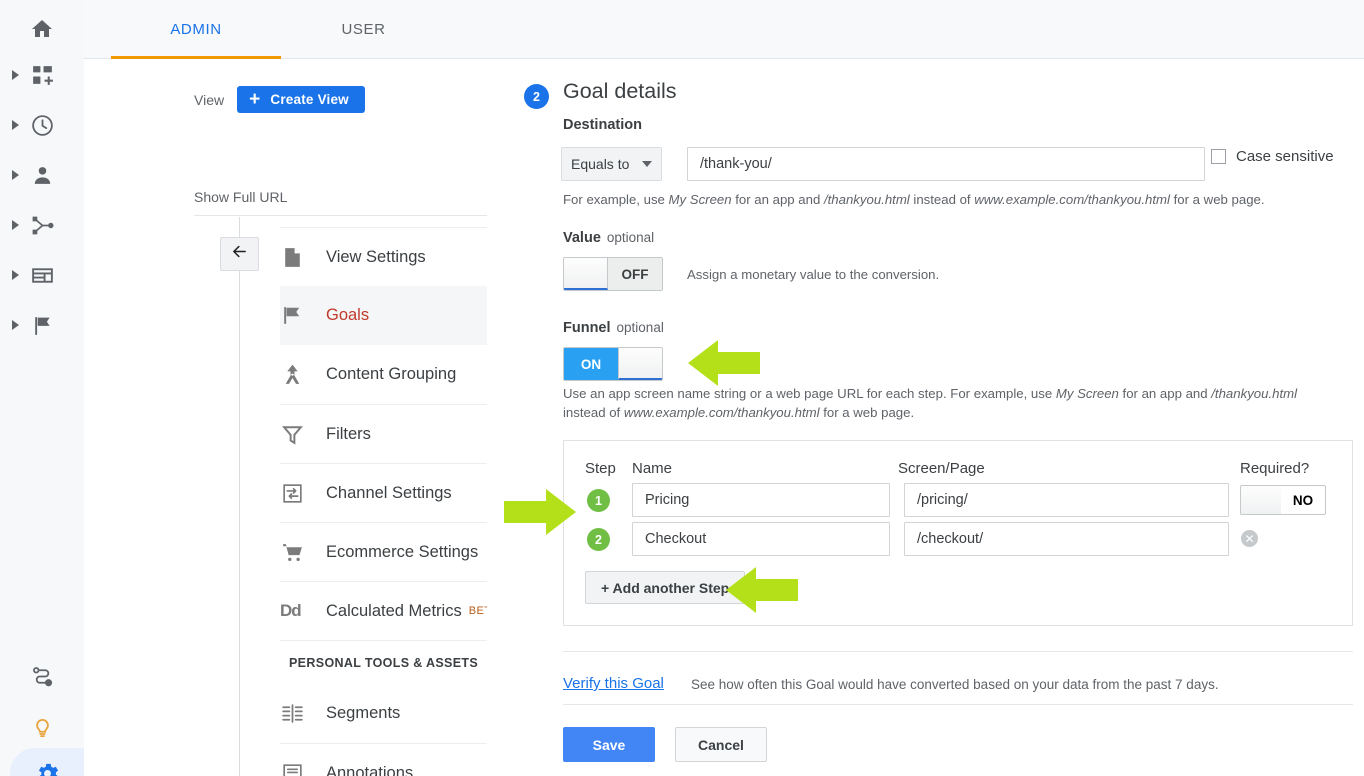 This screenshot has height=776, width=1364. I want to click on tab-user-label: USER, so click(363, 29).